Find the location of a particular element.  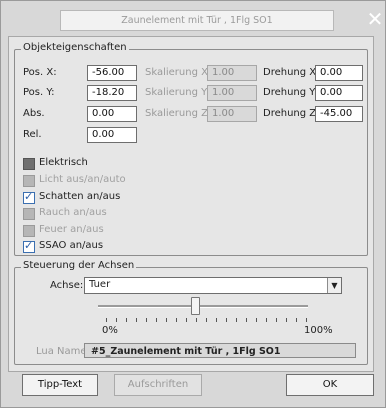

checkbox-label: Schatten an/aus is located at coordinates (80, 196).